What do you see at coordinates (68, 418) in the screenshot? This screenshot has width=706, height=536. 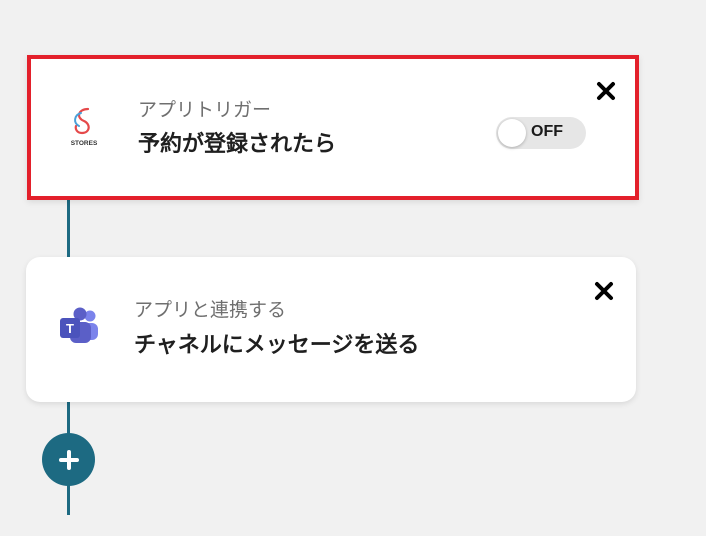 I see `flow-connector-line-middle` at bounding box center [68, 418].